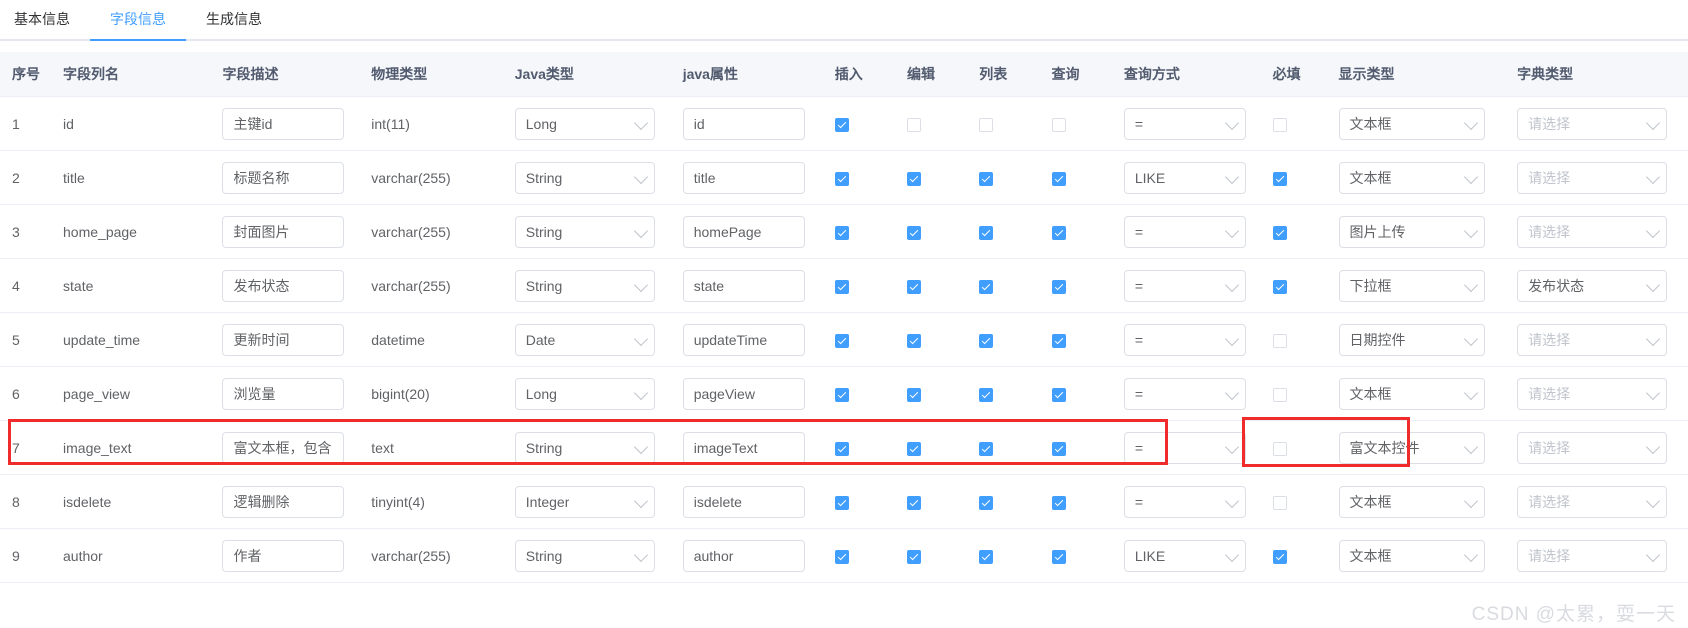  What do you see at coordinates (283, 447) in the screenshot?
I see `field-description-input: 富文本框，包含` at bounding box center [283, 447].